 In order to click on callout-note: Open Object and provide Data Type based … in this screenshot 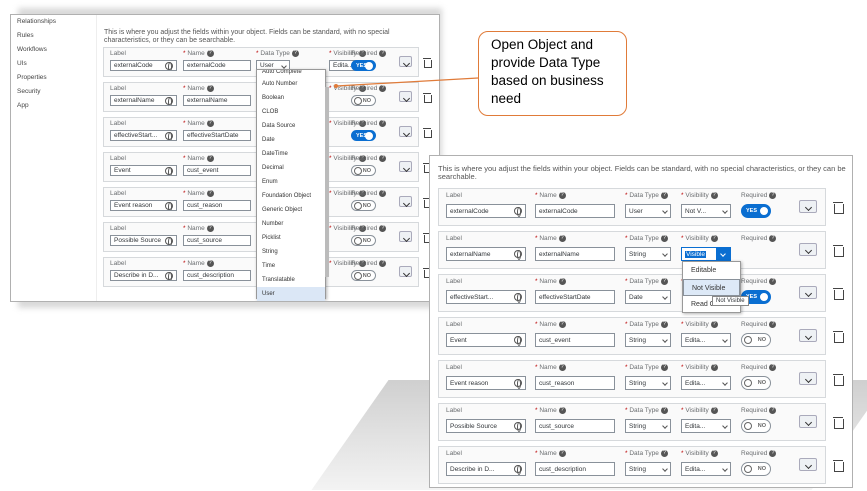, I will do `click(552, 73)`.